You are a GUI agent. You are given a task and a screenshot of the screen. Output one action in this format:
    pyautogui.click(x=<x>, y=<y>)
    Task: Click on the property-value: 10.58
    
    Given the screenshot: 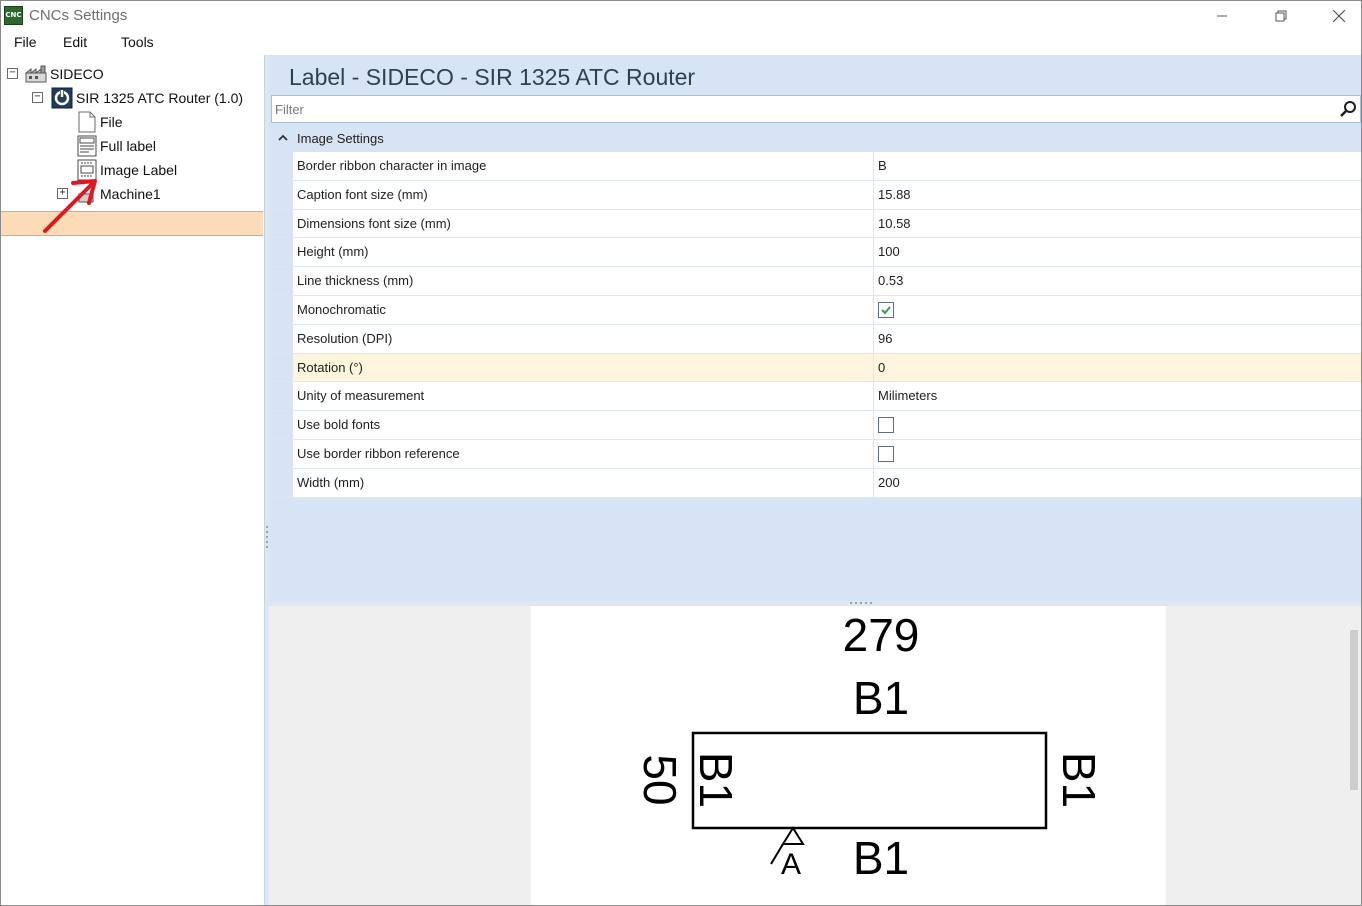 What is the action you would take?
    pyautogui.click(x=894, y=223)
    